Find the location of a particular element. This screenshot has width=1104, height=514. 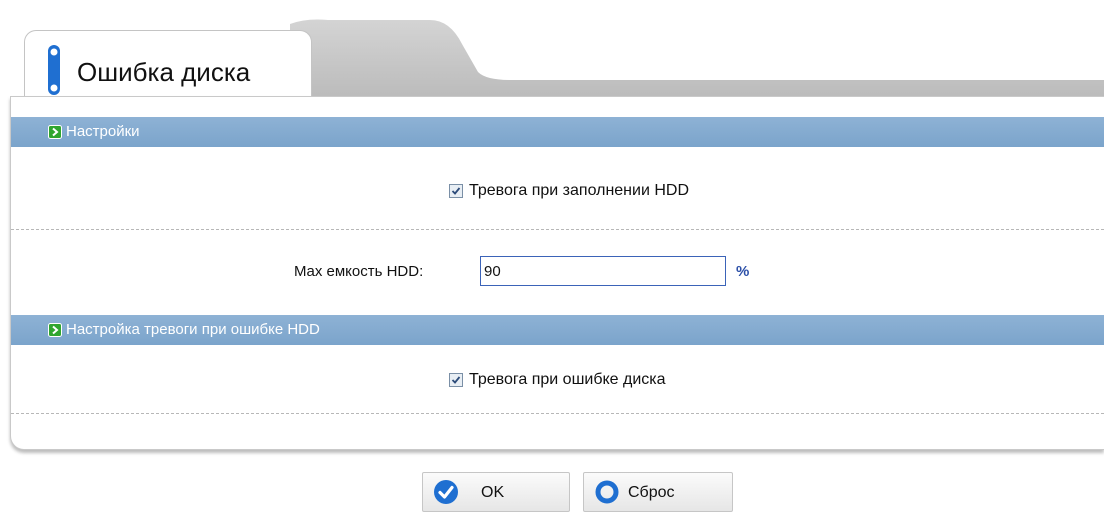

hdd-error-alarm-label: Тревога при ошибке диска is located at coordinates (567, 379).